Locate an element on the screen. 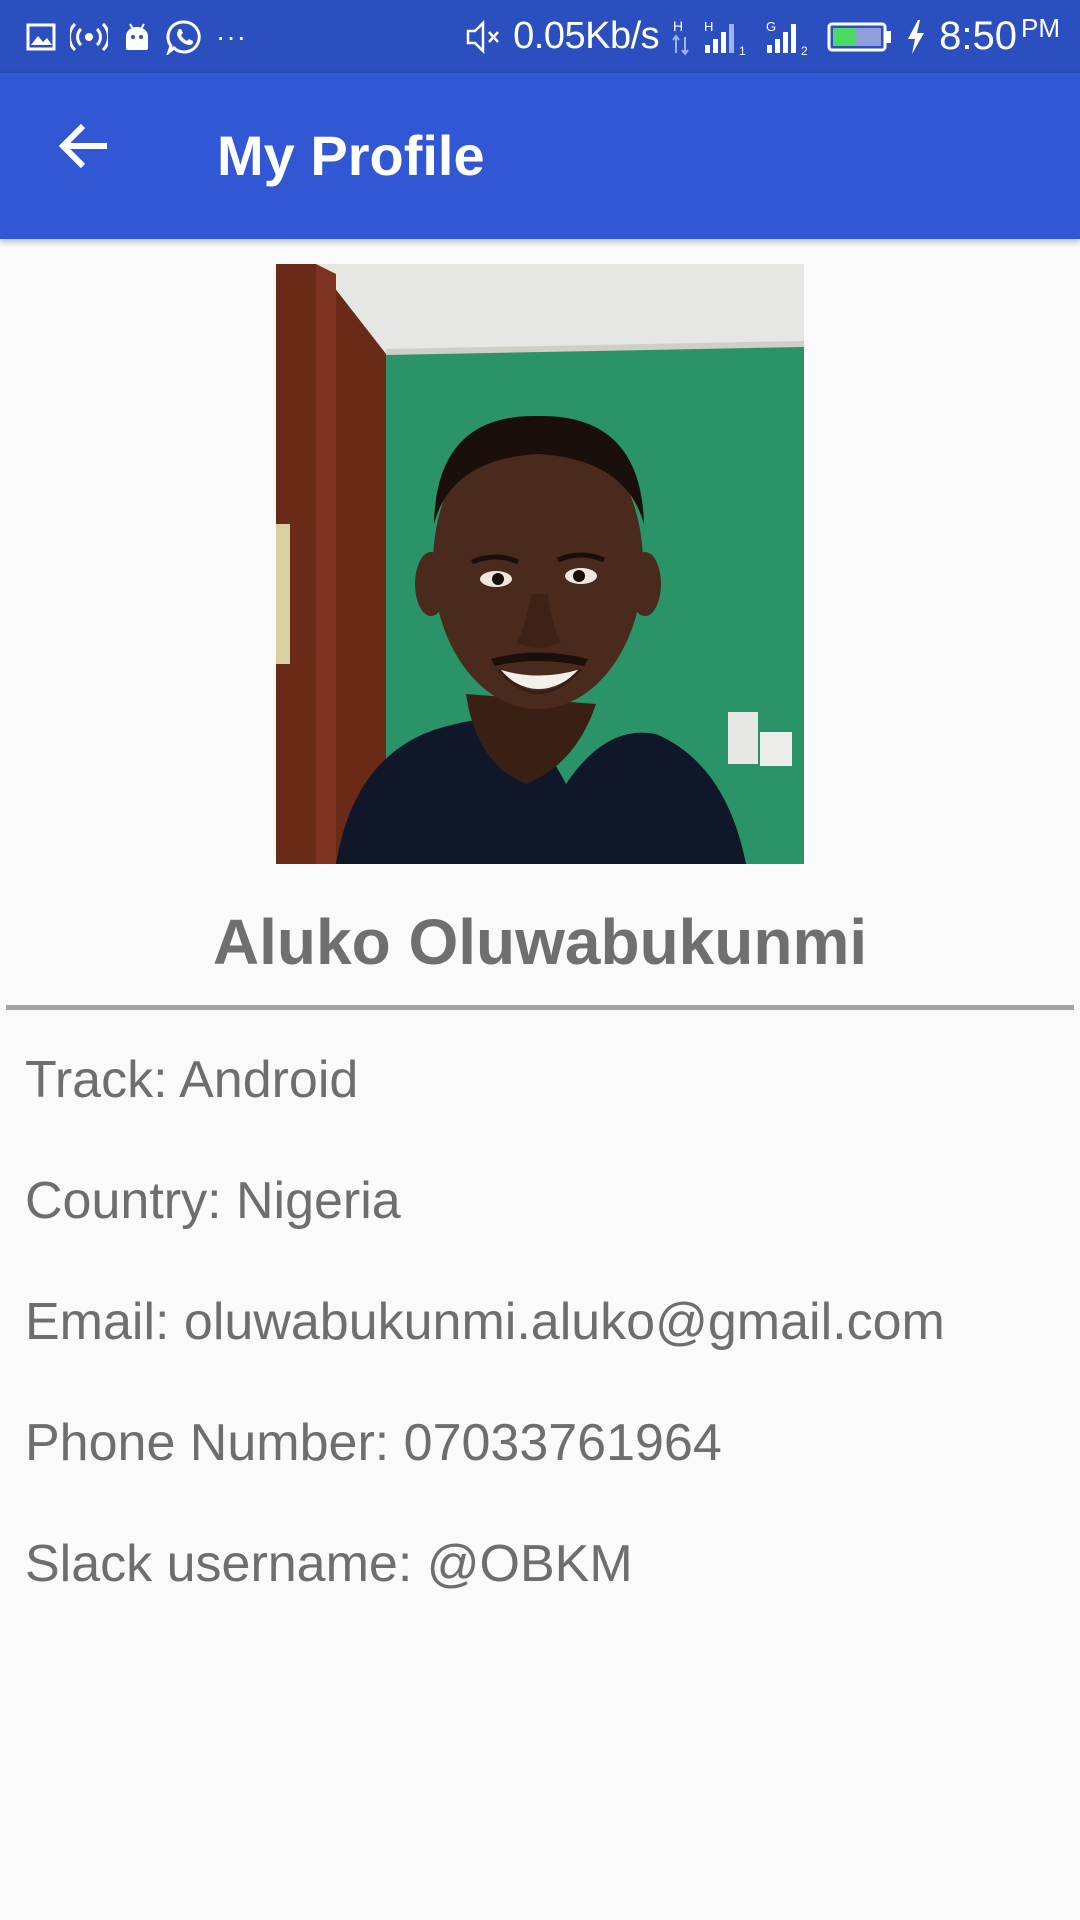 This screenshot has height=1920, width=1080. sim1-type-label: H is located at coordinates (708, 26).